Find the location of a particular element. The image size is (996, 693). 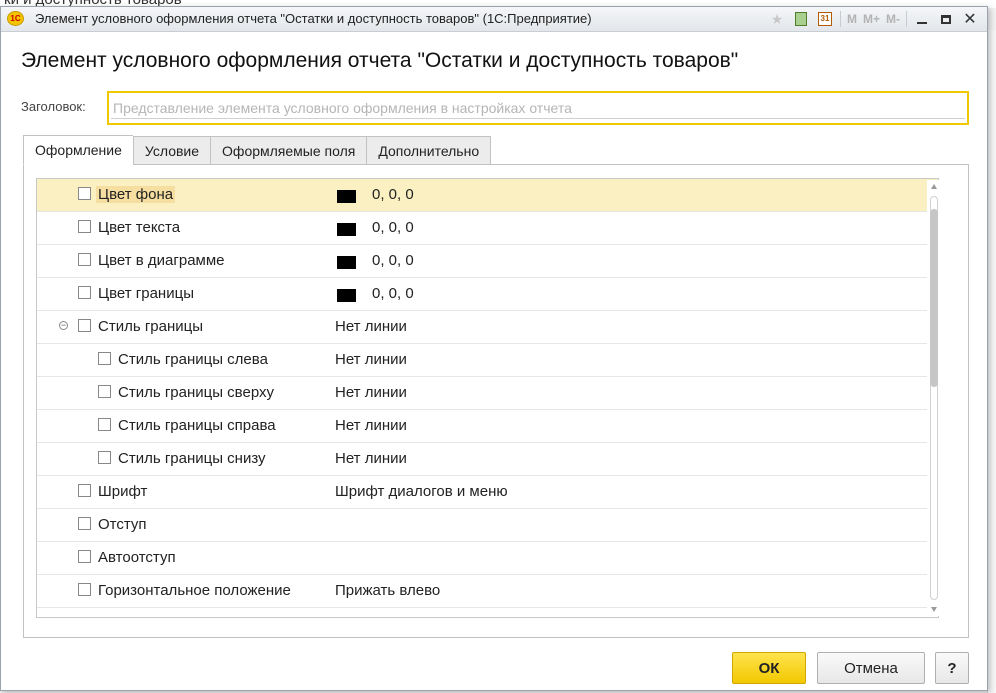

ok-button: ОК is located at coordinates (769, 668).